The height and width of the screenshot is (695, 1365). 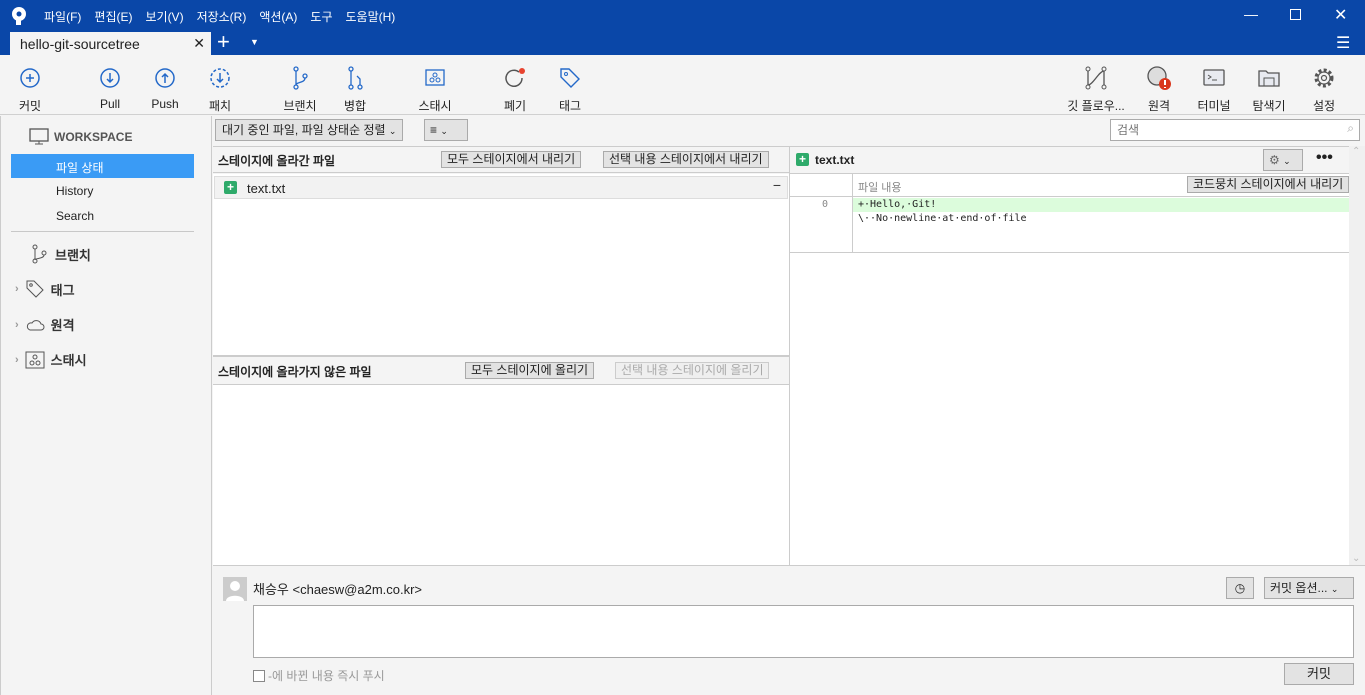 I want to click on divider, so click(x=102, y=231).